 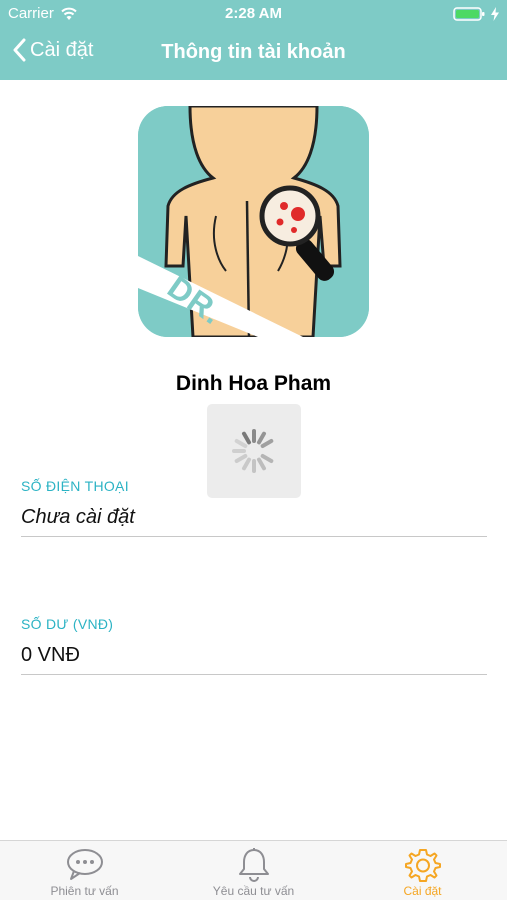 I want to click on tab-requests-label: Yêu cầu tư vấn, so click(x=253, y=891).